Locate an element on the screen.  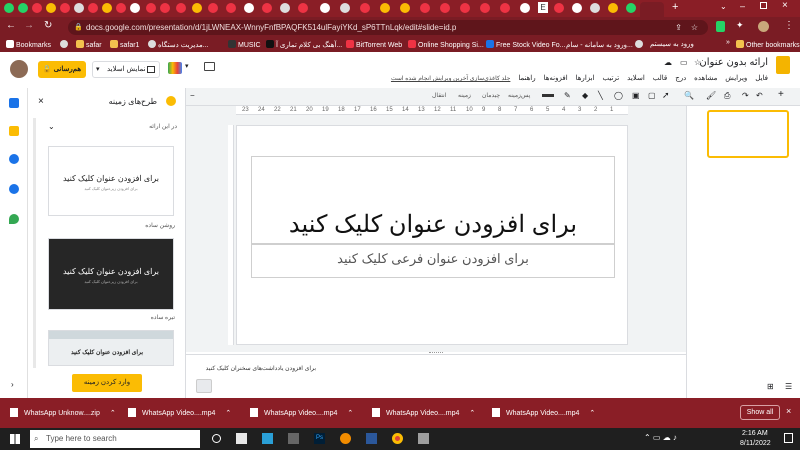
print-icon: ⎙ is located at coordinates (727, 96).